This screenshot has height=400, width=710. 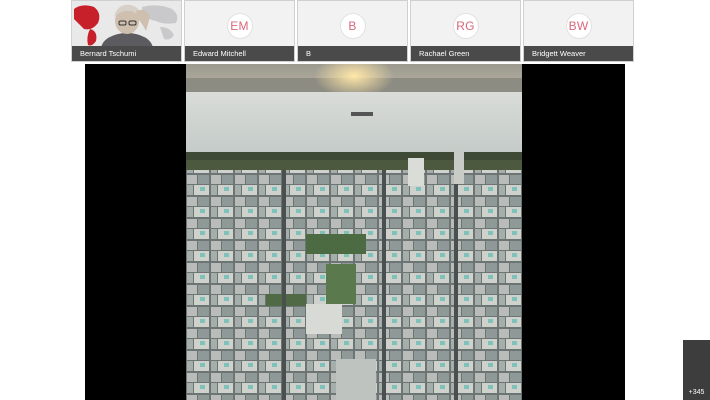 I want to click on participant-tile-b: B B, so click(x=352, y=31).